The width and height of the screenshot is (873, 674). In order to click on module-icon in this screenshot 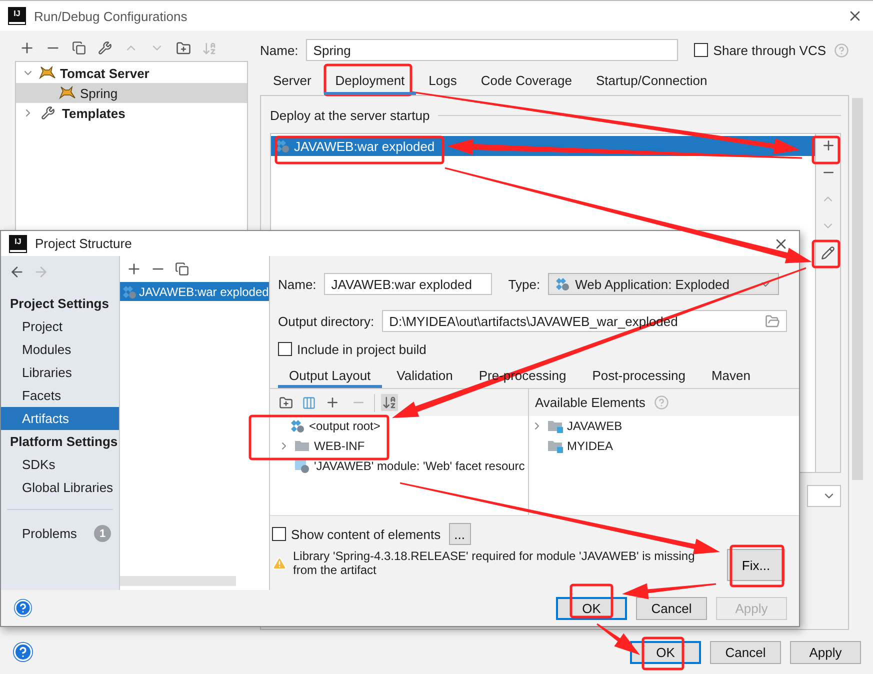, I will do `click(302, 466)`.